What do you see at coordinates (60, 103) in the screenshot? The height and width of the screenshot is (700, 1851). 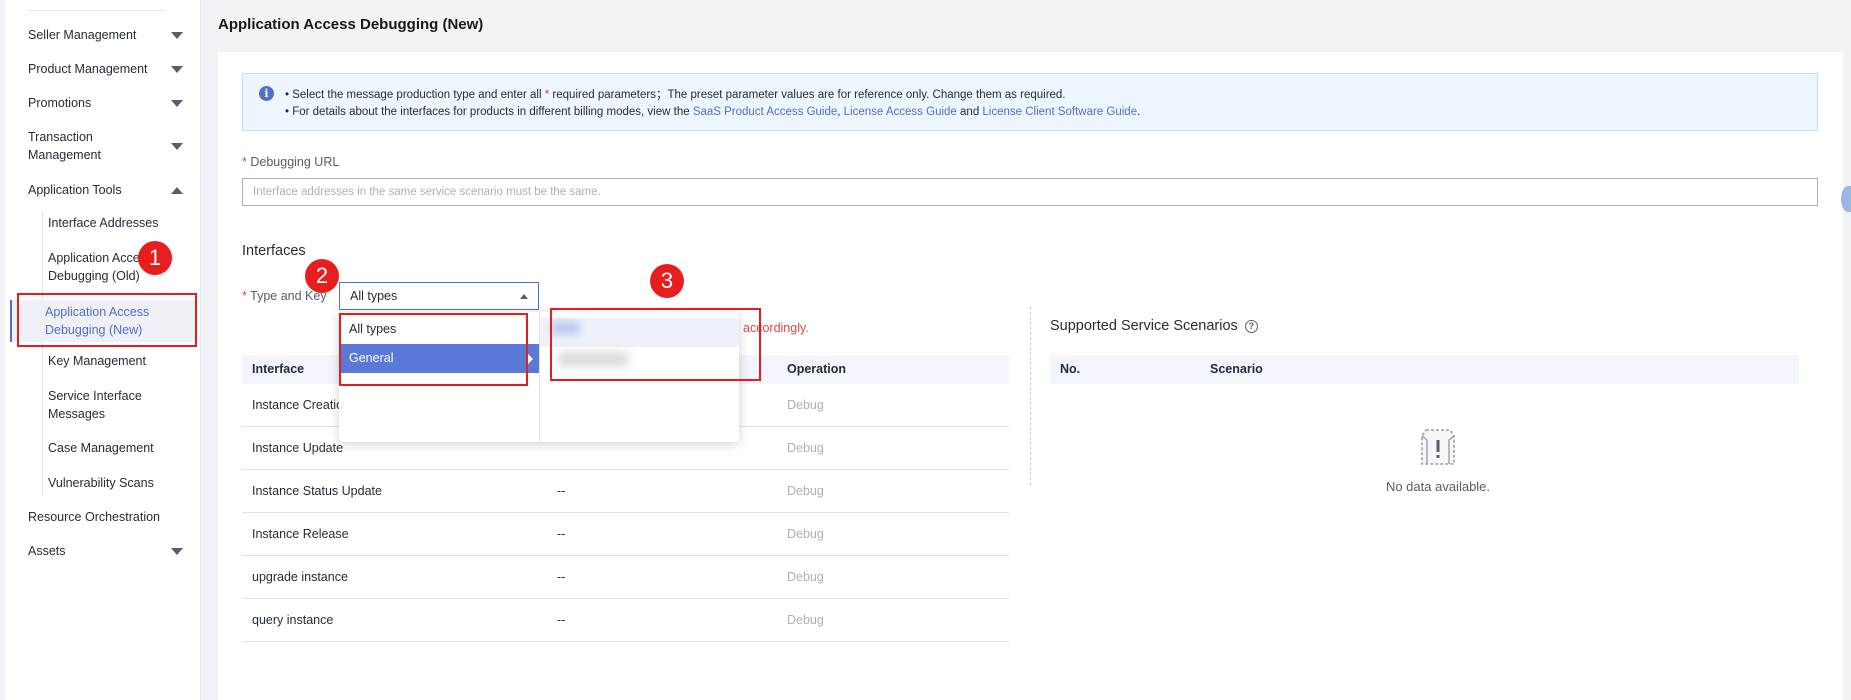 I see `sidebar-item-label: Promotions` at bounding box center [60, 103].